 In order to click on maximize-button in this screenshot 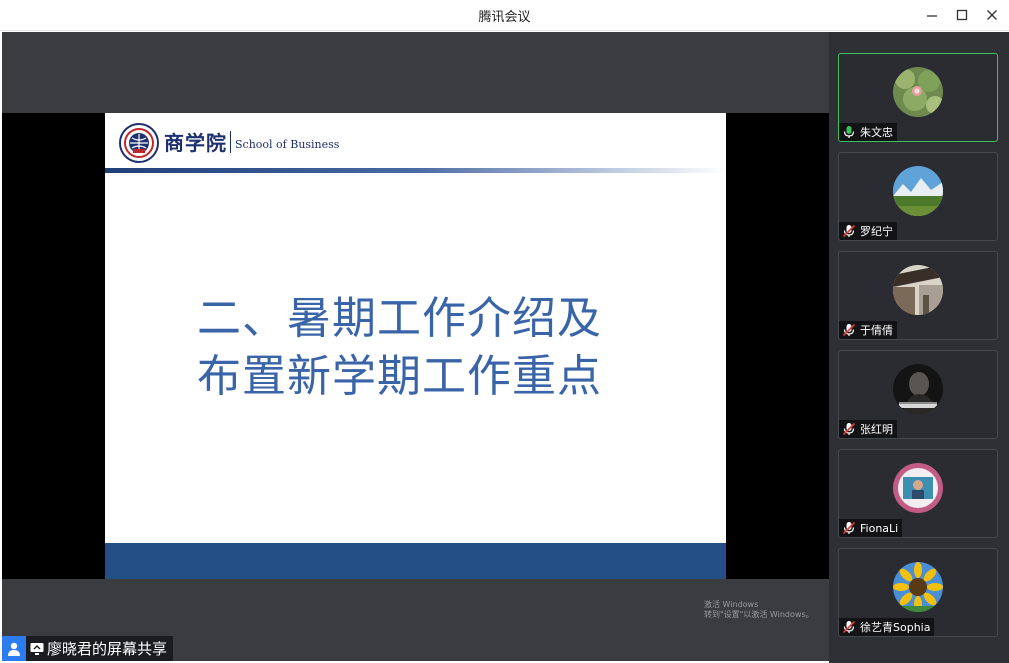, I will do `click(962, 15)`.